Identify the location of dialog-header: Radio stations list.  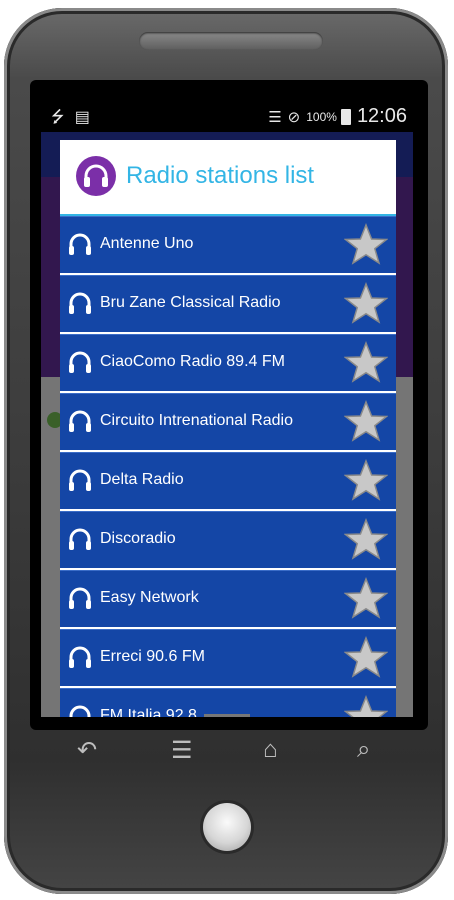
(228, 178).